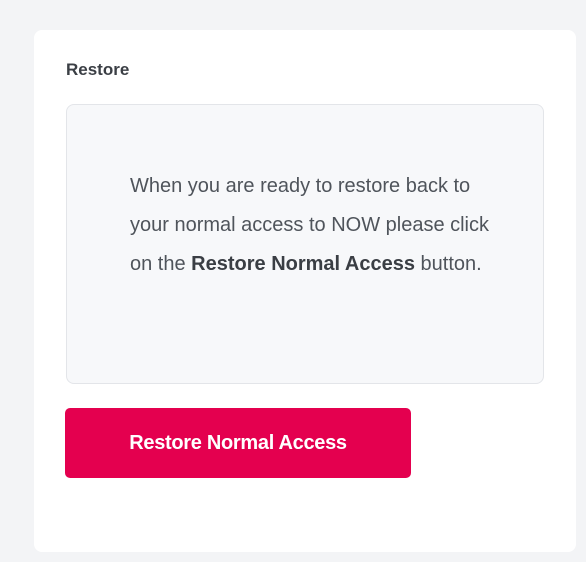 The height and width of the screenshot is (562, 586). What do you see at coordinates (238, 443) in the screenshot?
I see `restore-normal-access-button: Restore Normal Access` at bounding box center [238, 443].